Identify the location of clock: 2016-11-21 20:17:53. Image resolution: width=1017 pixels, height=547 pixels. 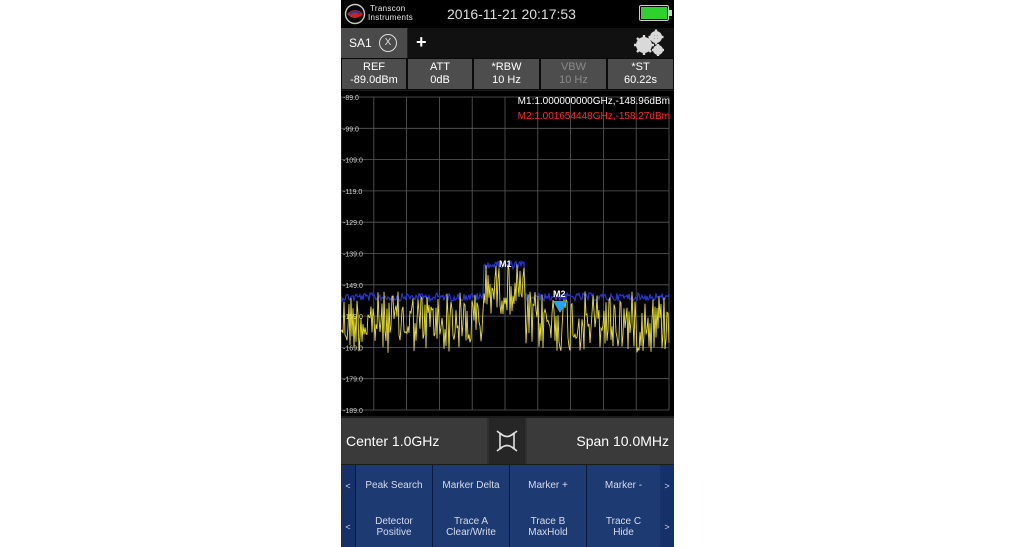
(511, 14).